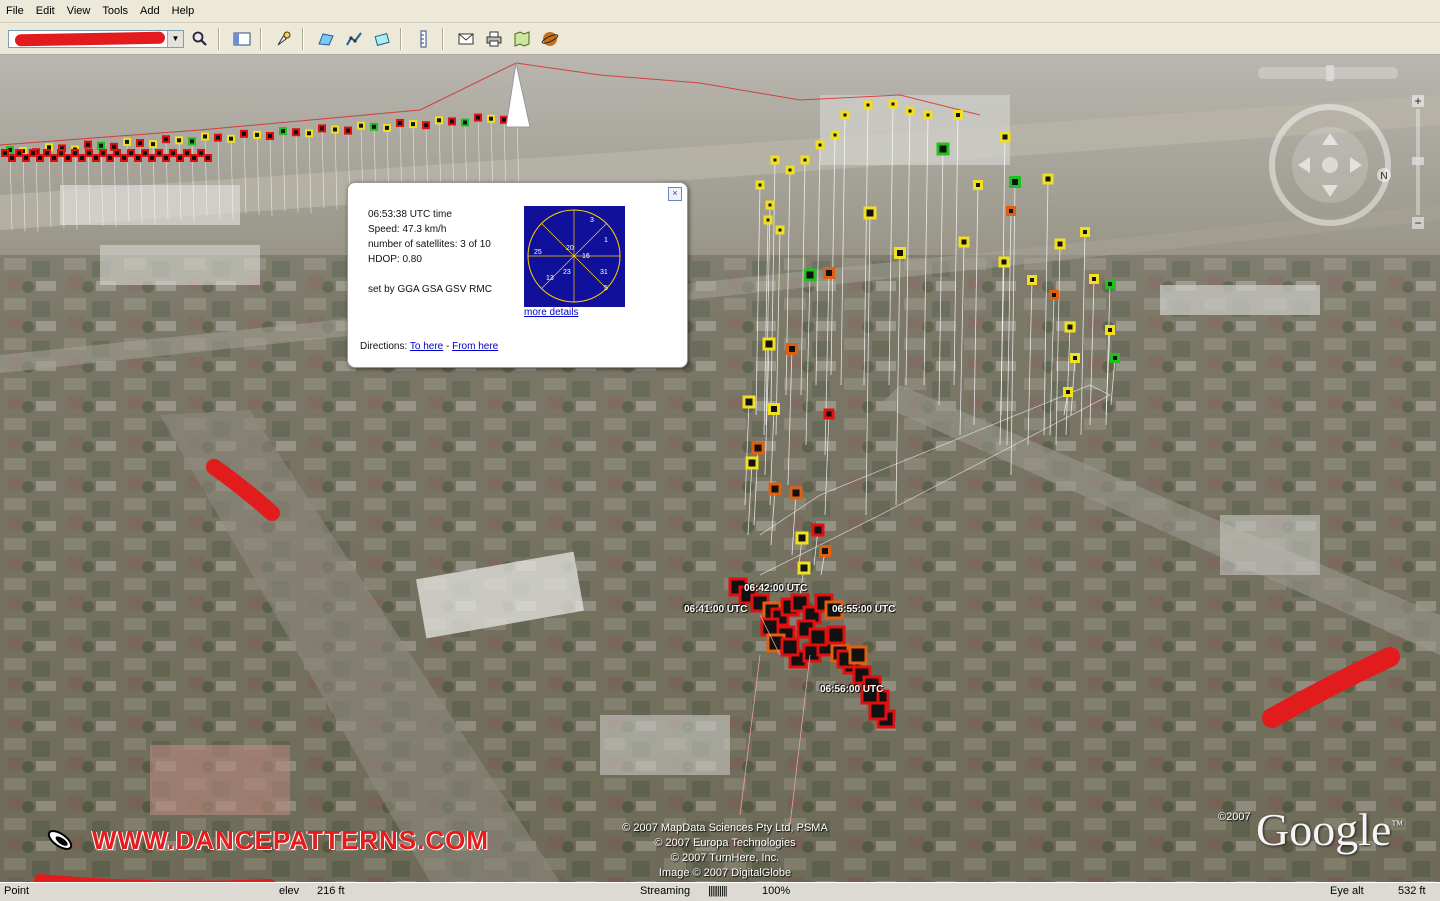  What do you see at coordinates (675, 194) in the screenshot?
I see `close-icon: ×` at bounding box center [675, 194].